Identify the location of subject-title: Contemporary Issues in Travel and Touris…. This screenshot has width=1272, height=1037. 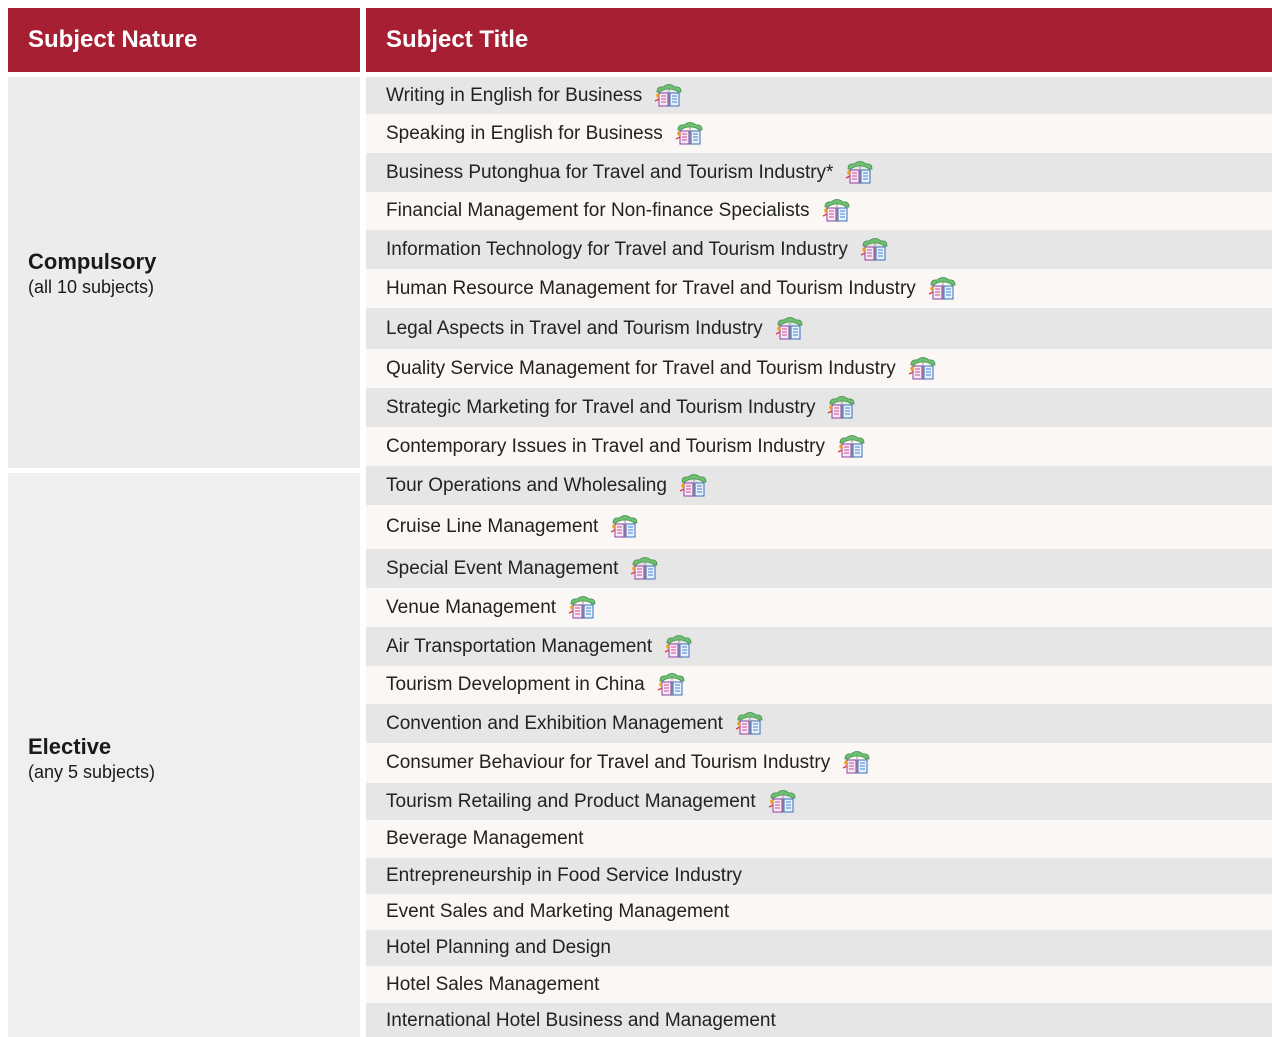
(605, 446).